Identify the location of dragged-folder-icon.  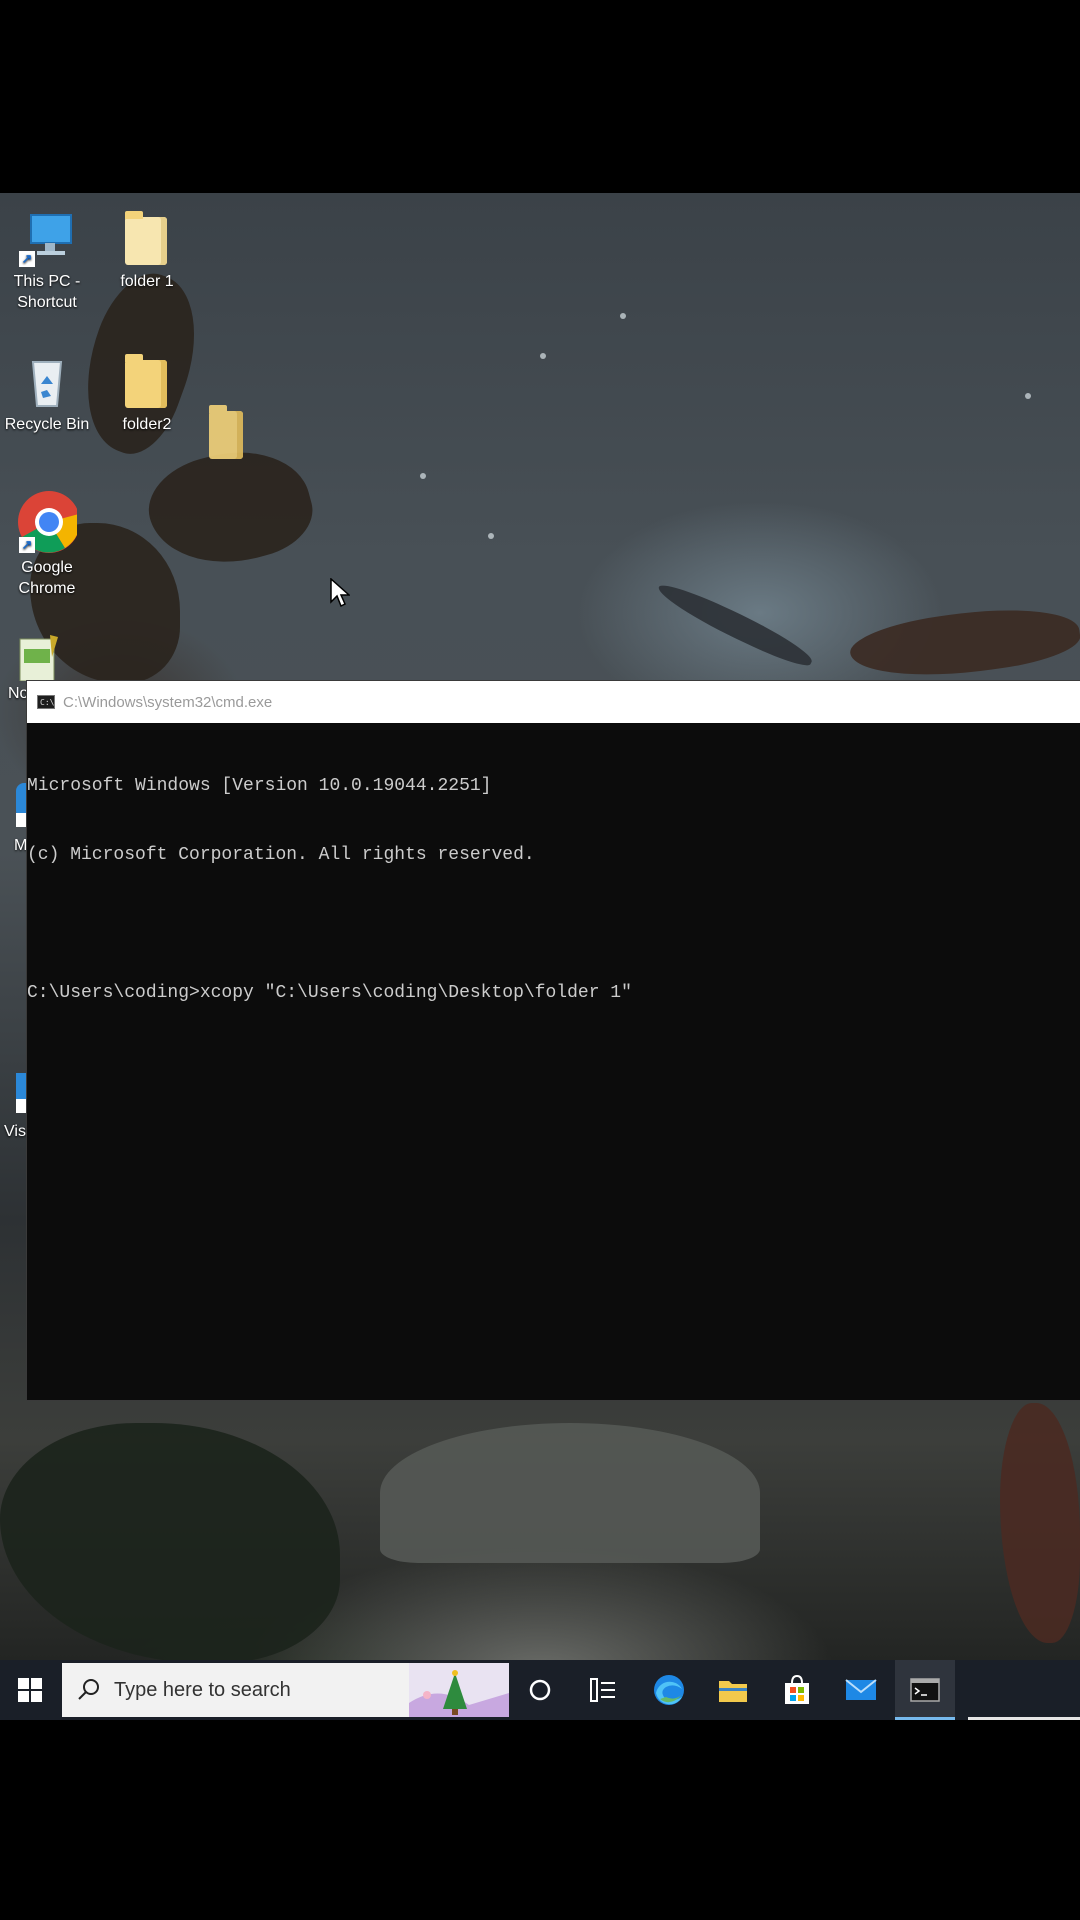
(217, 434).